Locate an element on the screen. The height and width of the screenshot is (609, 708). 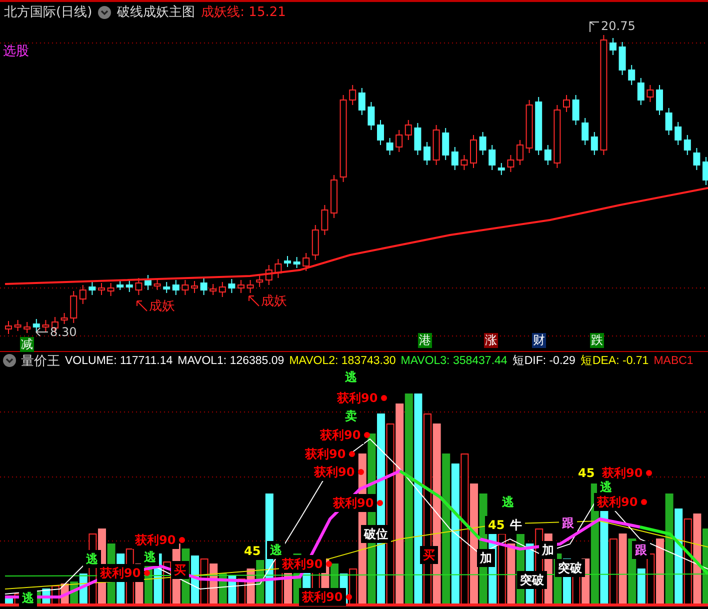
indicator-readout: 成妖线: 15.21 is located at coordinates (243, 12).